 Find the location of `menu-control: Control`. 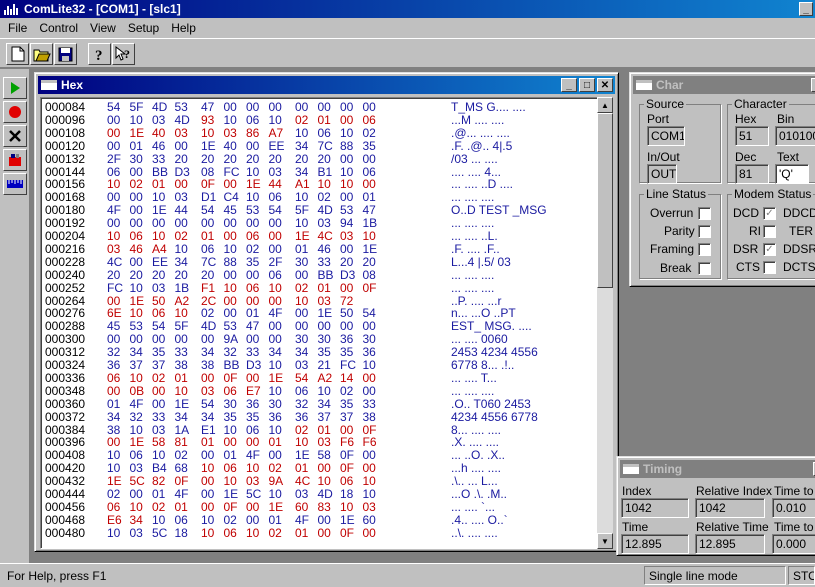

menu-control: Control is located at coordinates (58, 28).